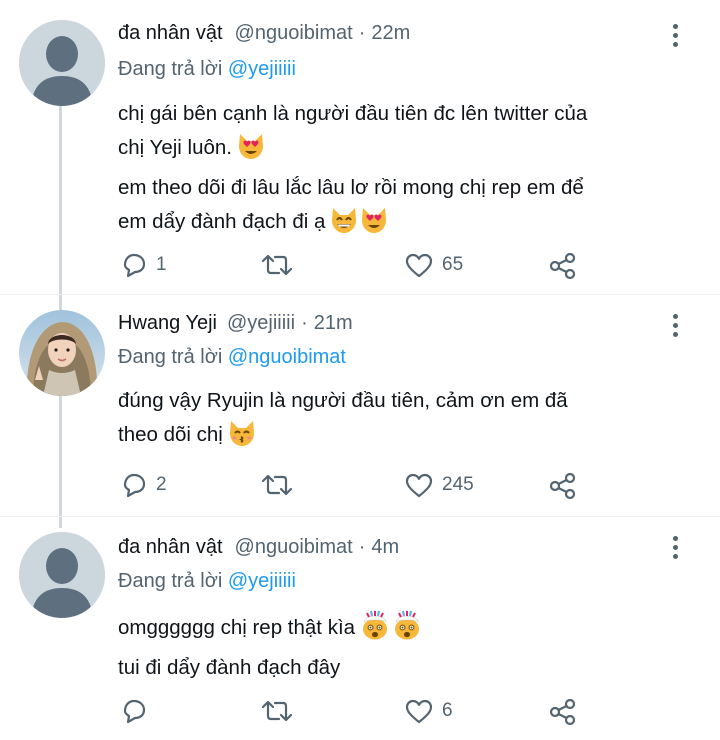 This screenshot has width=720, height=740. I want to click on avatar-hwang-yeji, so click(62, 353).